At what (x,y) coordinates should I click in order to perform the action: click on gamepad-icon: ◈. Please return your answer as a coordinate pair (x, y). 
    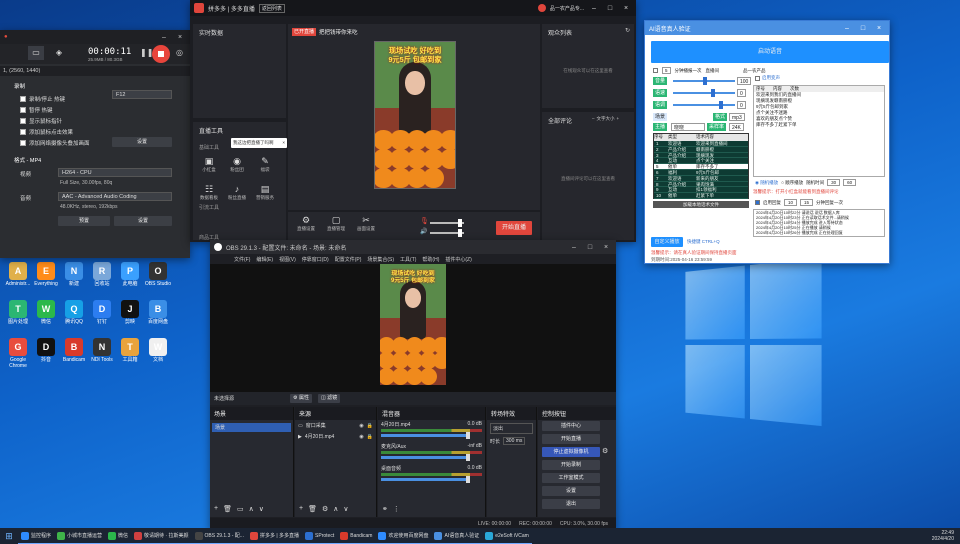
    Looking at the image, I should click on (59, 53).